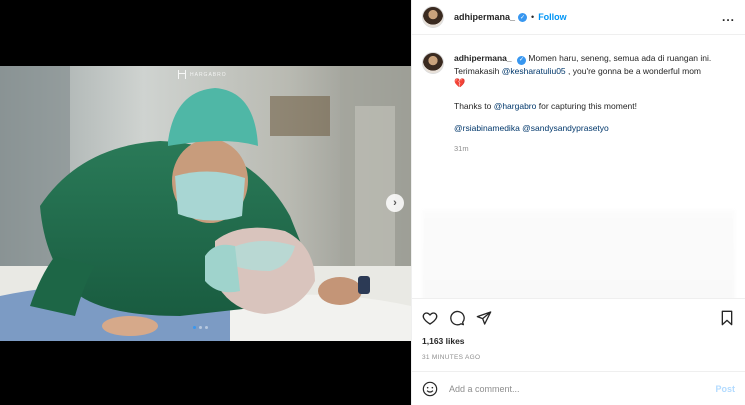 Image resolution: width=745 pixels, height=405 pixels. I want to click on carousel-next-button: ›, so click(395, 203).